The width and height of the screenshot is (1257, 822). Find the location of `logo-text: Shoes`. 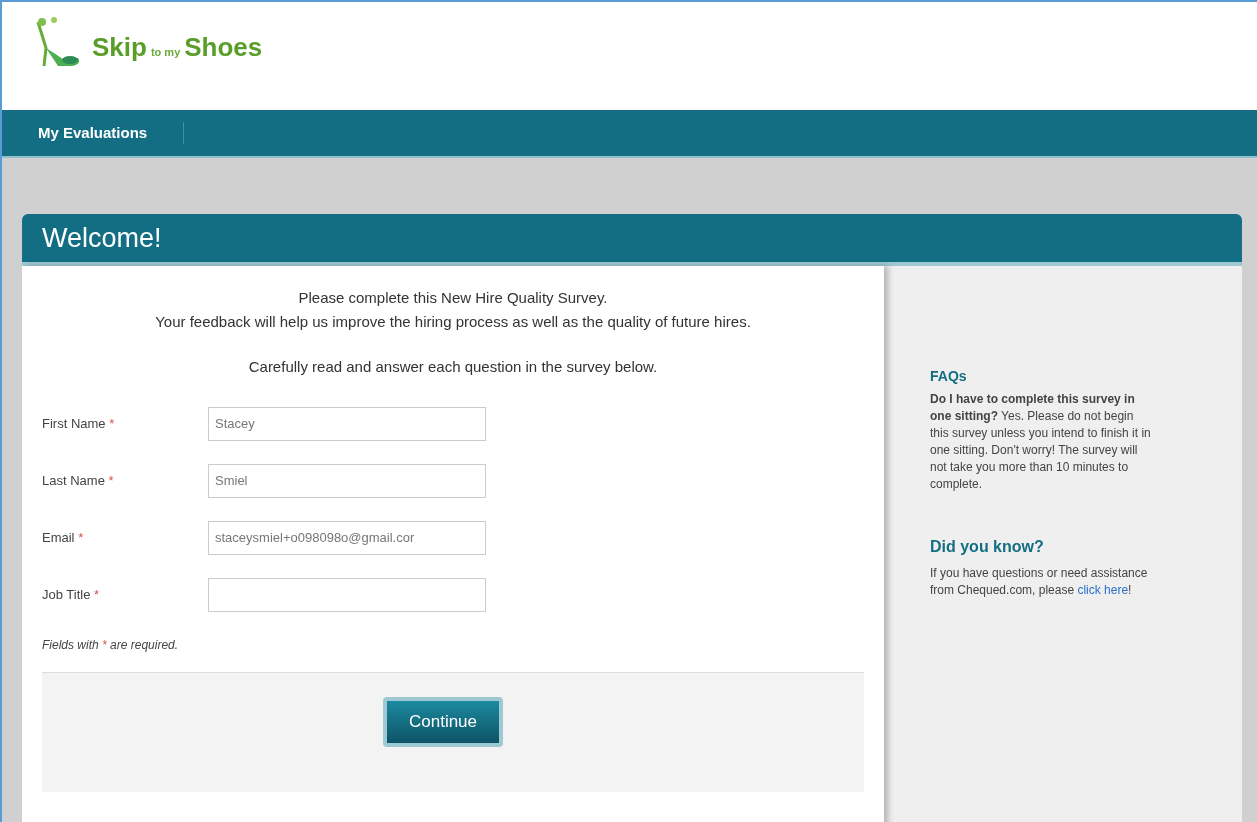

logo-text: Shoes is located at coordinates (223, 47).